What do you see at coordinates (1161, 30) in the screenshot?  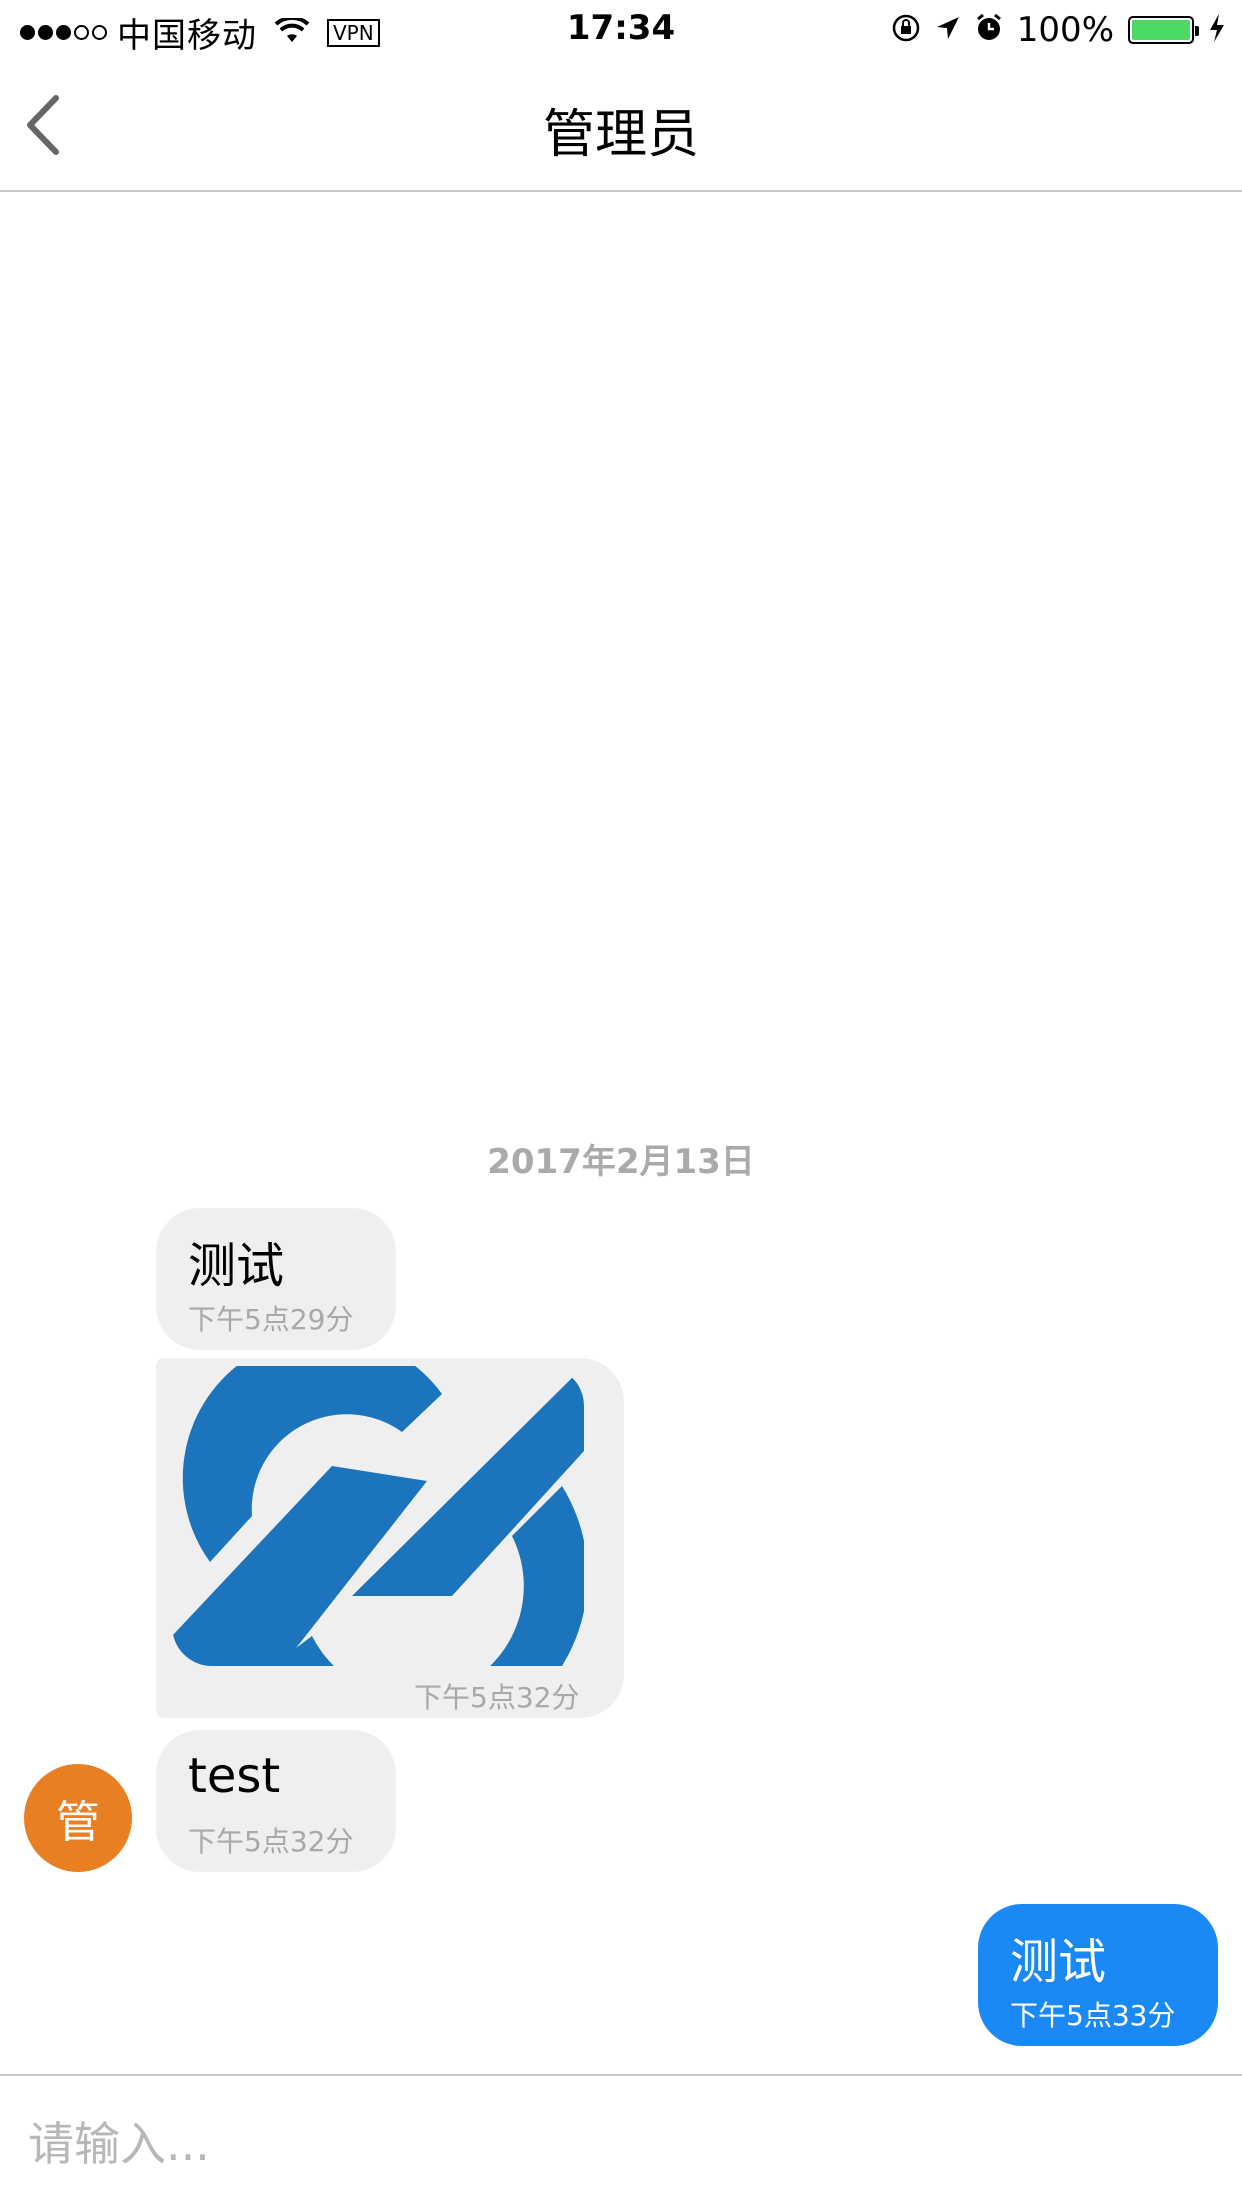 I see `battery-level-fill` at bounding box center [1161, 30].